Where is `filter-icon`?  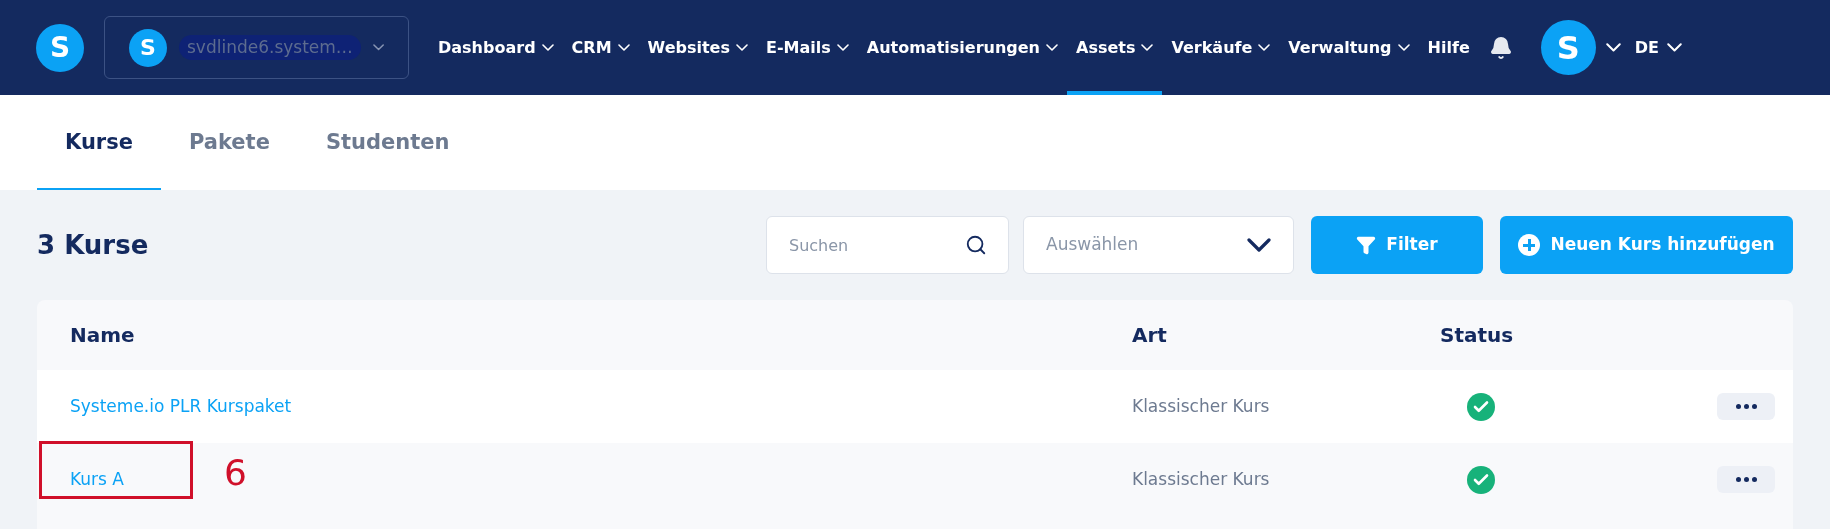
filter-icon is located at coordinates (1366, 245).